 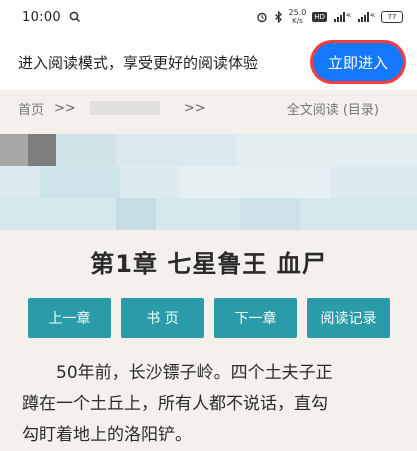 I want to click on book-page-button: 书 页, so click(x=162, y=318).